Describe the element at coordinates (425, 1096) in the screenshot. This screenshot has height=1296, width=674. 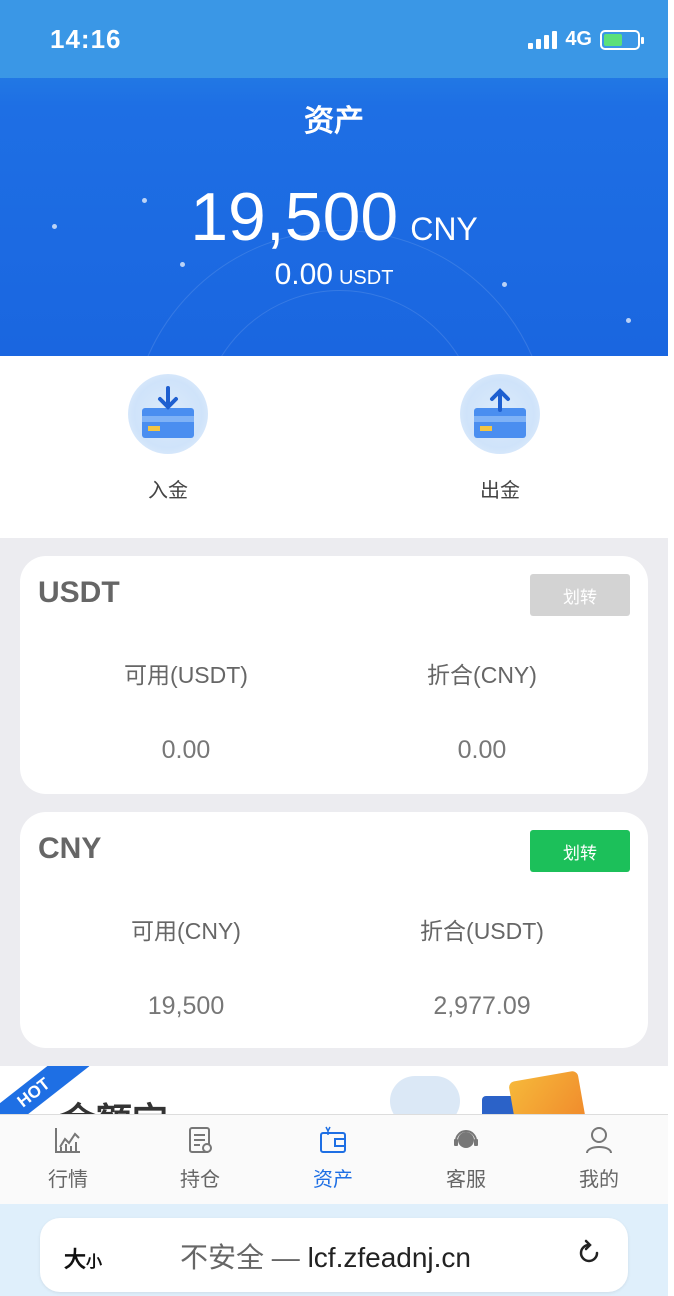
I see `cloud-illustration` at that location.